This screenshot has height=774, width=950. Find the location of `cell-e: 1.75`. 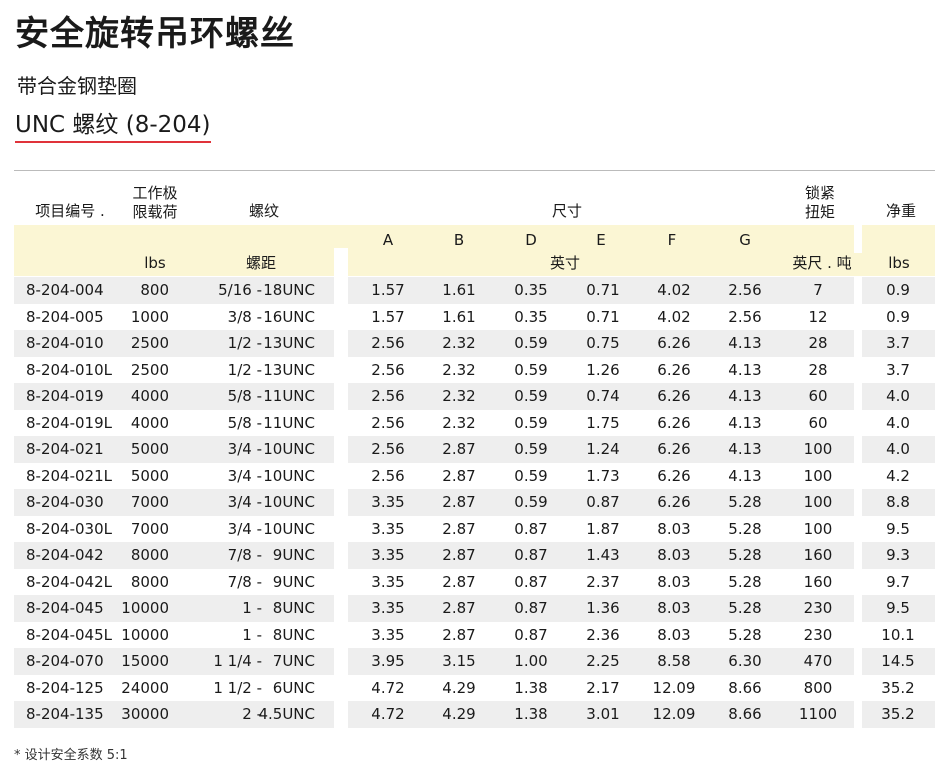

cell-e: 1.75 is located at coordinates (603, 422).